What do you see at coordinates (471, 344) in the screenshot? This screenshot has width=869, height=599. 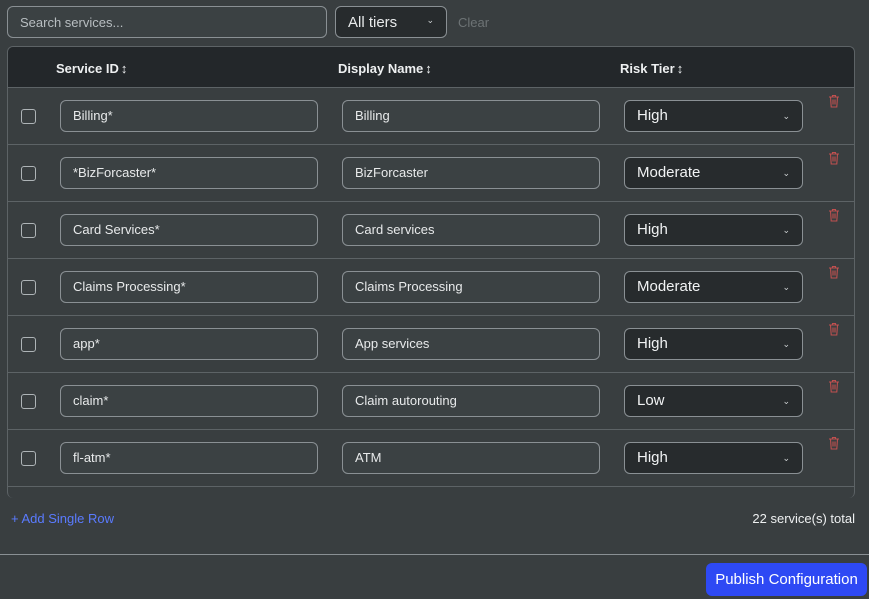 I see `display-name-field: App services` at bounding box center [471, 344].